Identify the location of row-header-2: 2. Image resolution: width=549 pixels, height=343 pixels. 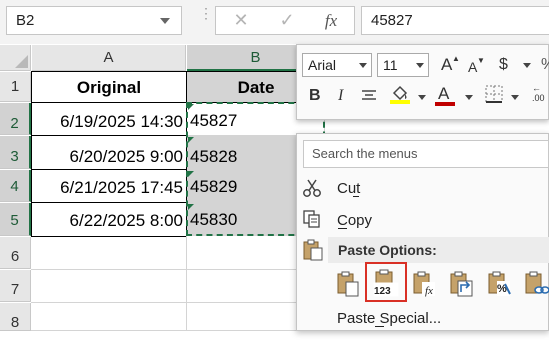
(15, 119).